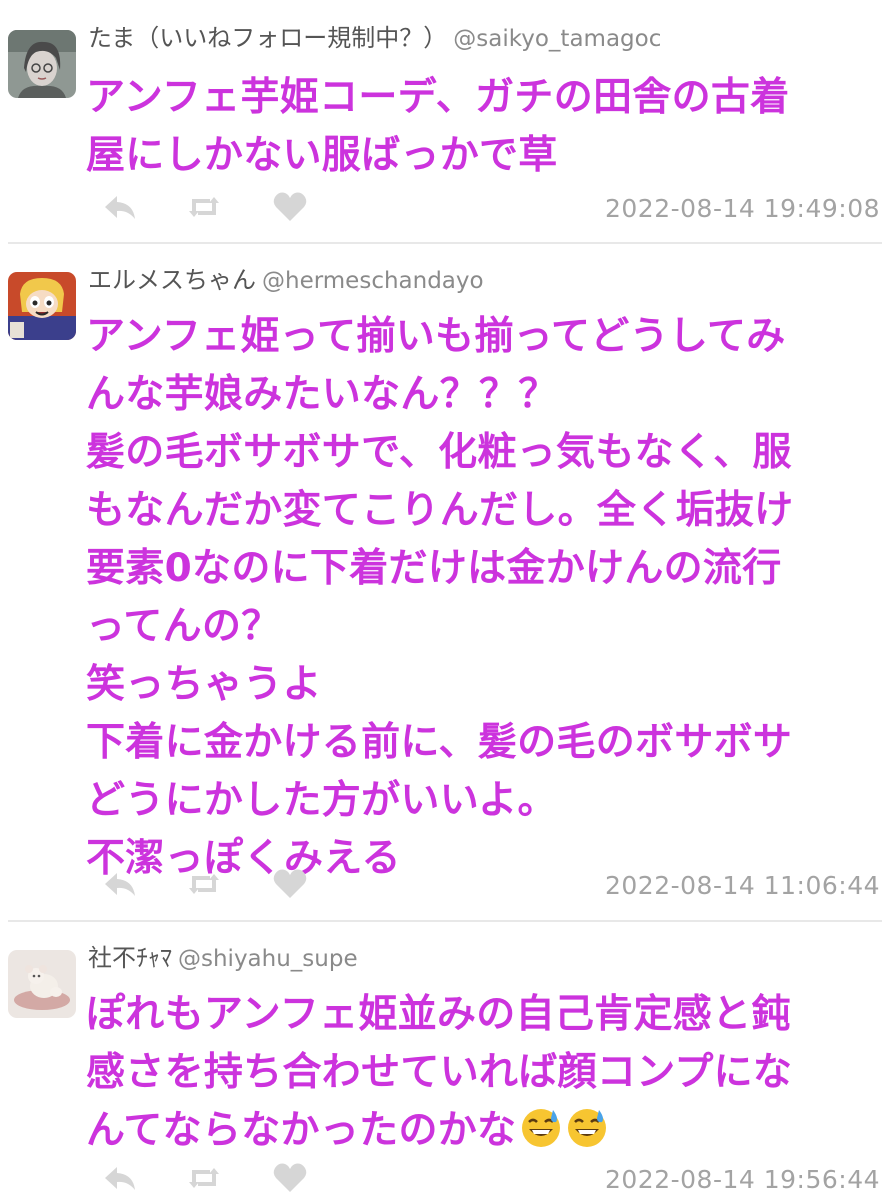 Image resolution: width=890 pixels, height=1200 pixels. I want to click on tweet-body-line: アンフェ芋姫コーデ、ガチの田舎の古着, so click(438, 97).